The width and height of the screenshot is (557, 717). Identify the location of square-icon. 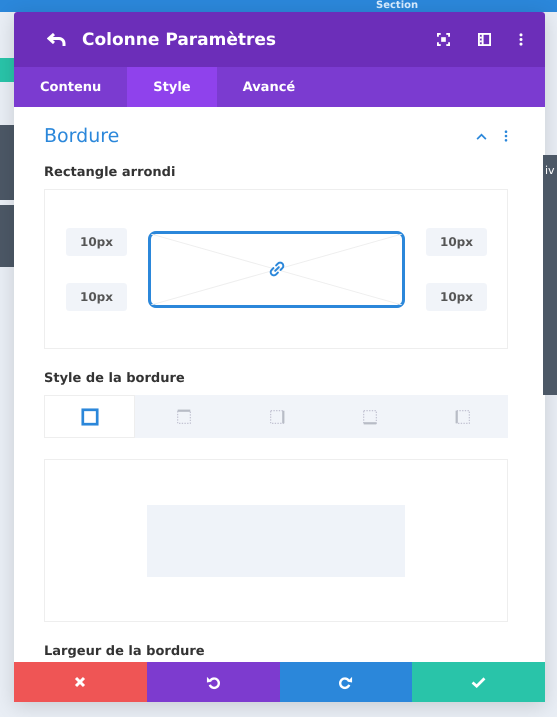
(89, 417).